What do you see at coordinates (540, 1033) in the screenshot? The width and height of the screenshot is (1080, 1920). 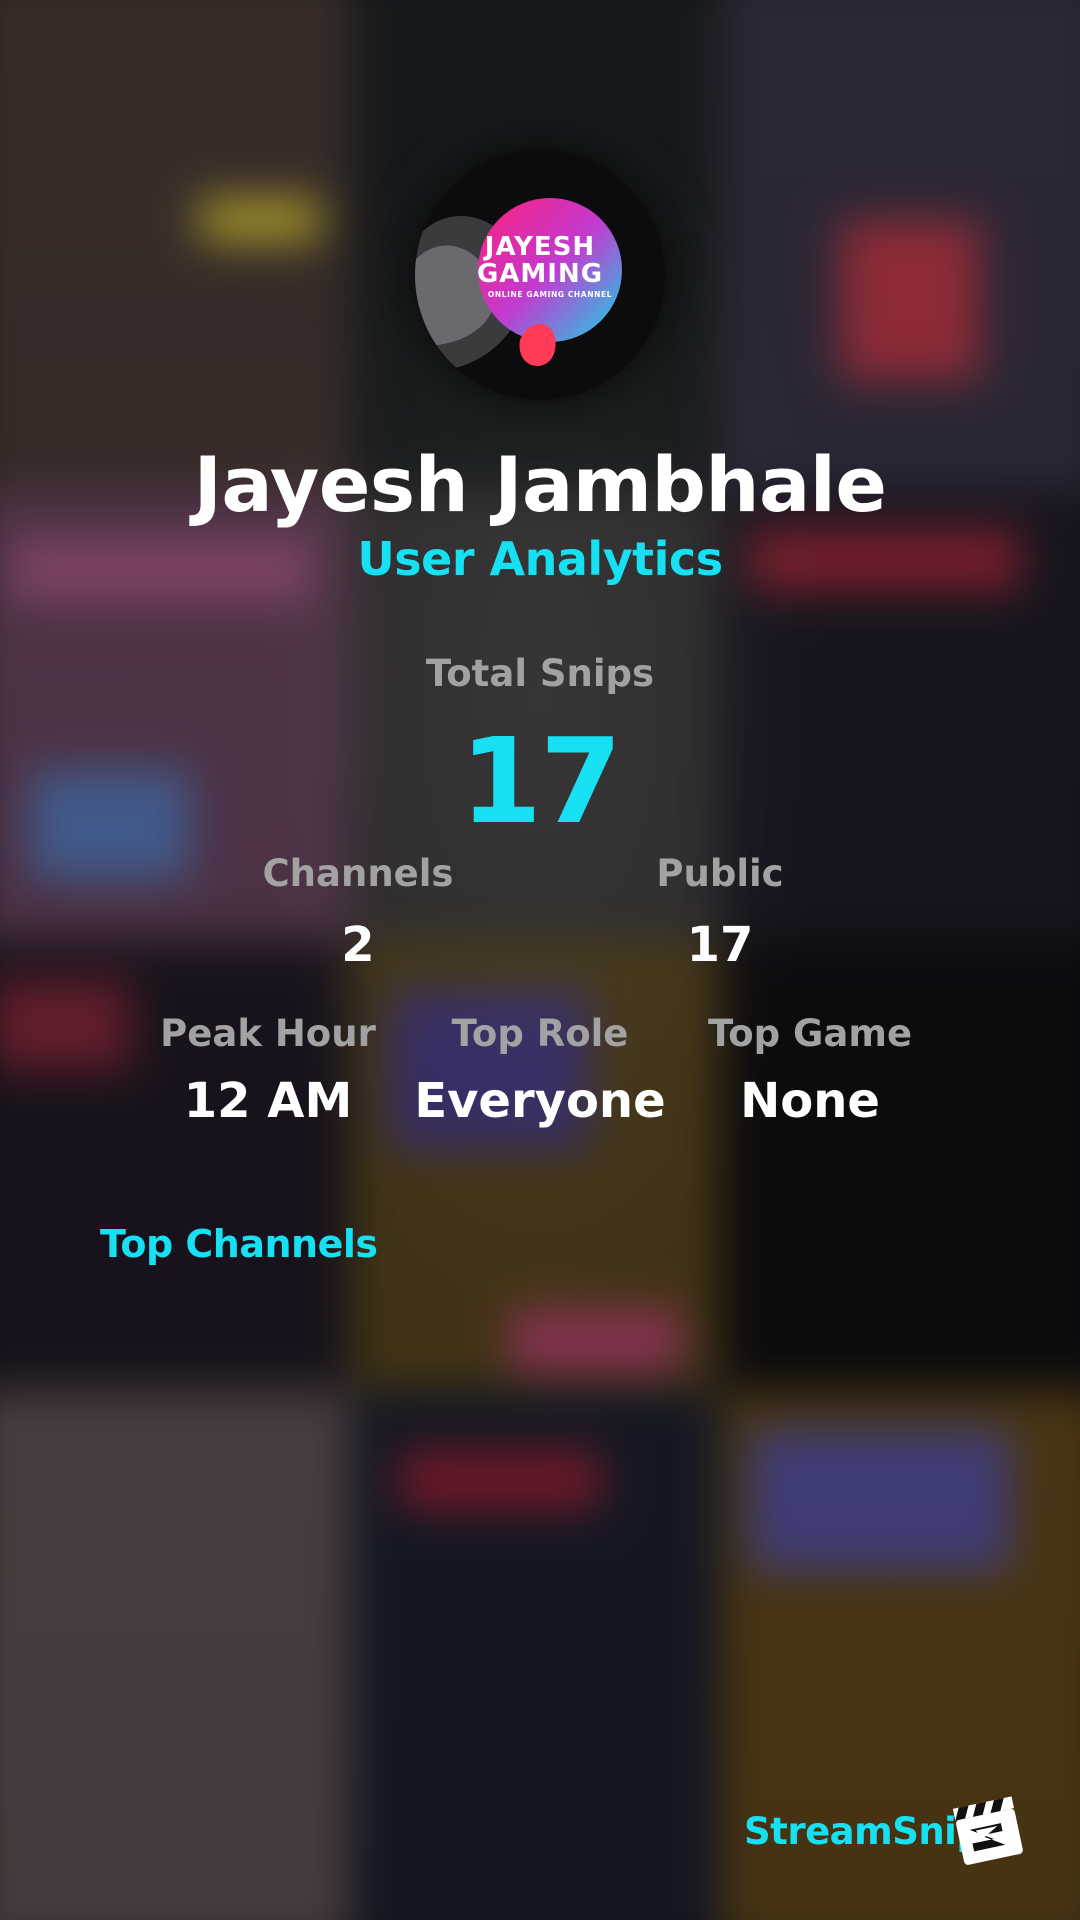 I see `stat-top-role-label: Top Role` at bounding box center [540, 1033].